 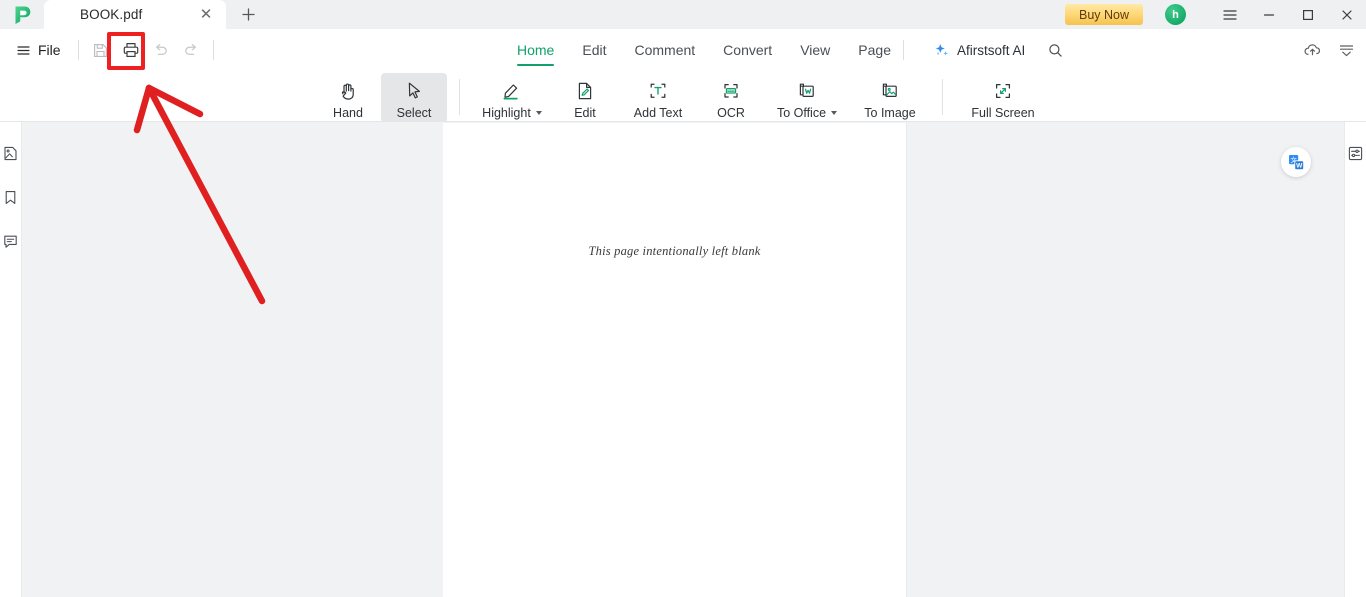 I want to click on ocr-icon, so click(x=731, y=91).